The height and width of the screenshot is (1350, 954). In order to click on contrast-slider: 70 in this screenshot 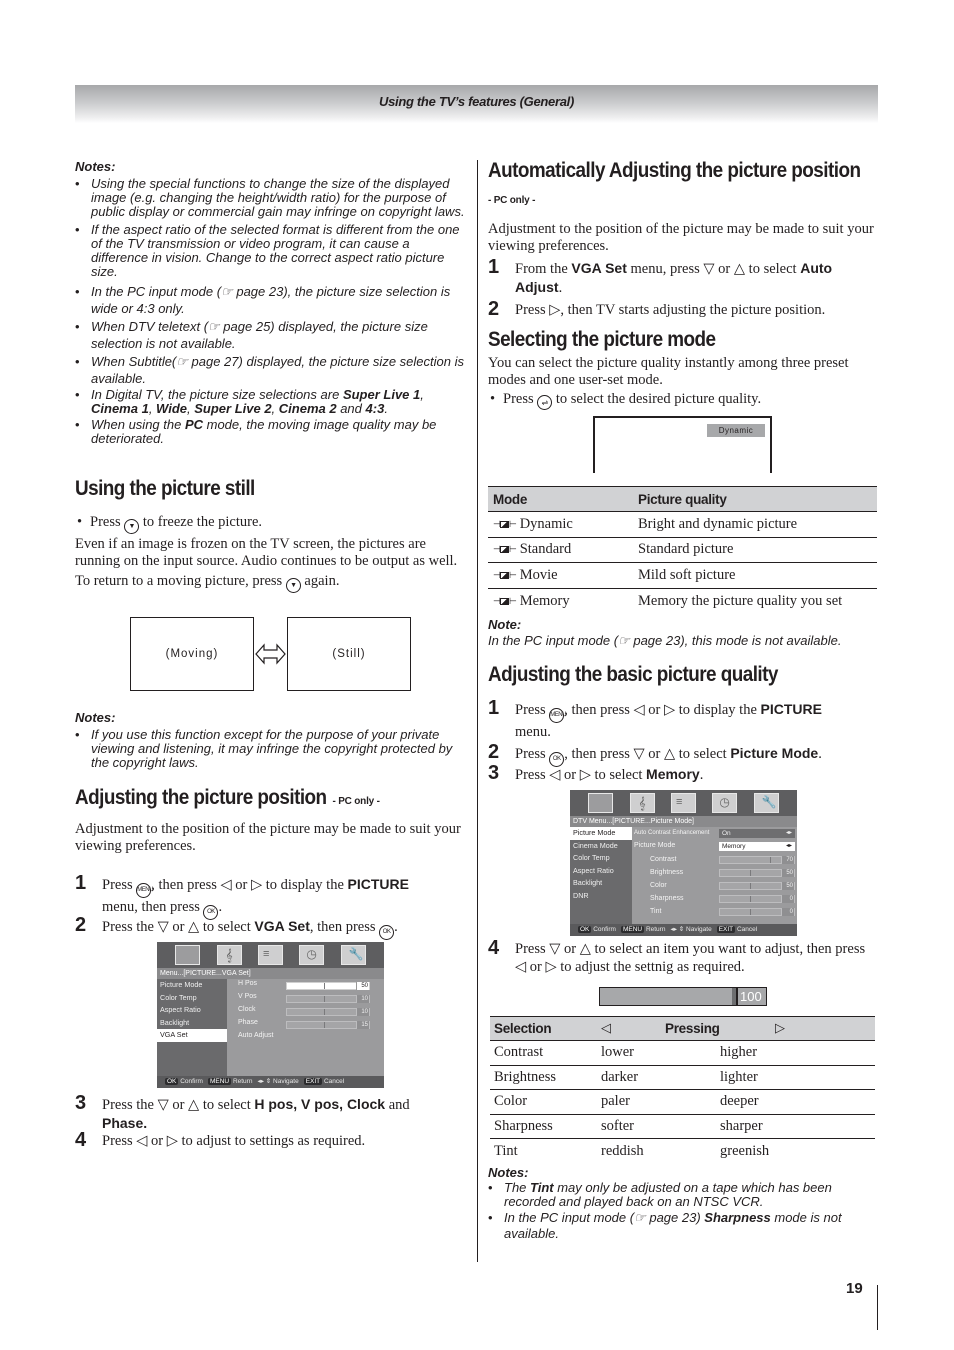, I will do `click(757, 860)`.